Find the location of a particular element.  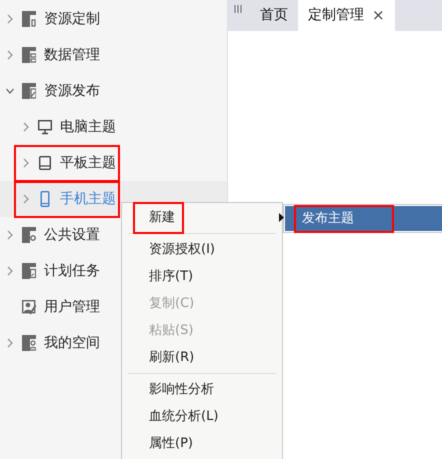

close-icon: × is located at coordinates (378, 15).